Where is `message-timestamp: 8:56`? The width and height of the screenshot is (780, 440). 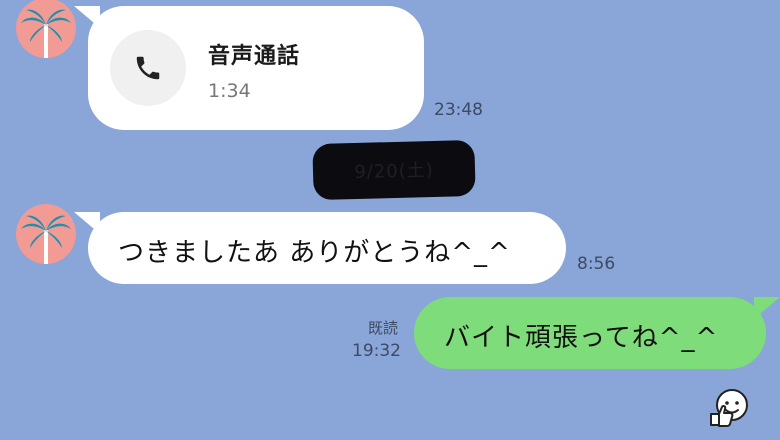
message-timestamp: 8:56 is located at coordinates (596, 264).